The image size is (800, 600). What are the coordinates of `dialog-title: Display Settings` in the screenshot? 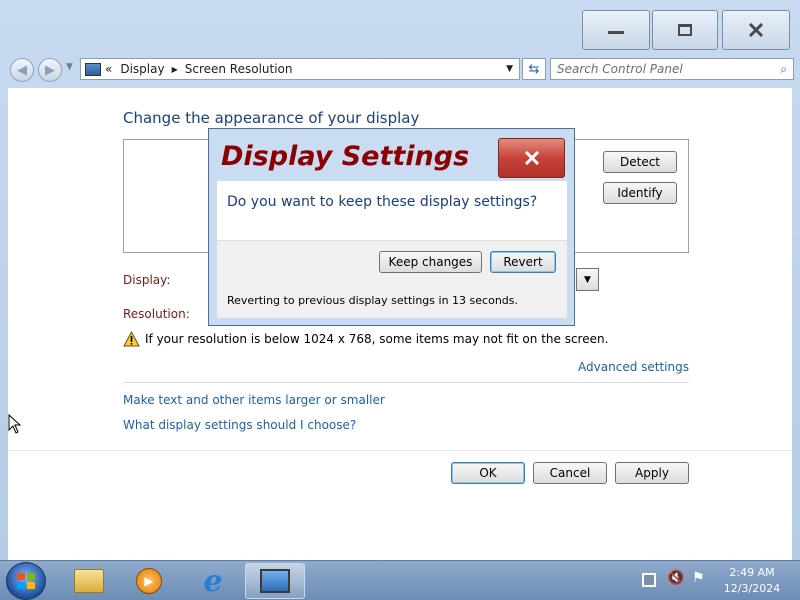 It's located at (345, 156).